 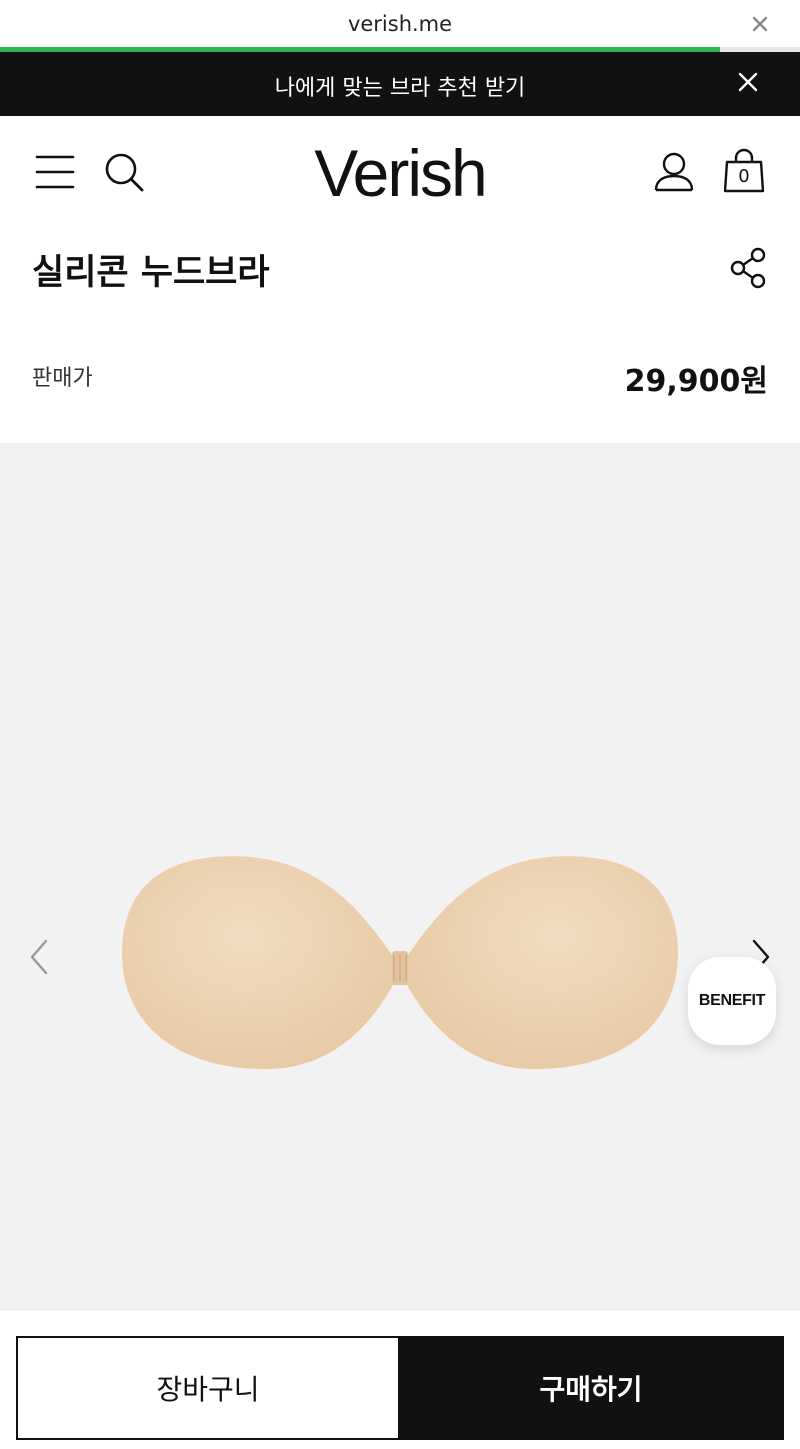 What do you see at coordinates (400, 963) in the screenshot?
I see `product-image` at bounding box center [400, 963].